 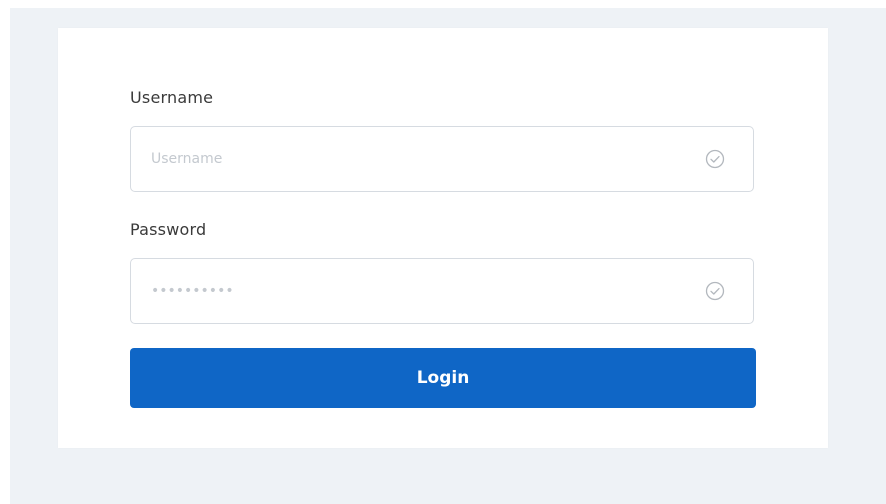 What do you see at coordinates (411, 291) in the screenshot?
I see `password-input` at bounding box center [411, 291].